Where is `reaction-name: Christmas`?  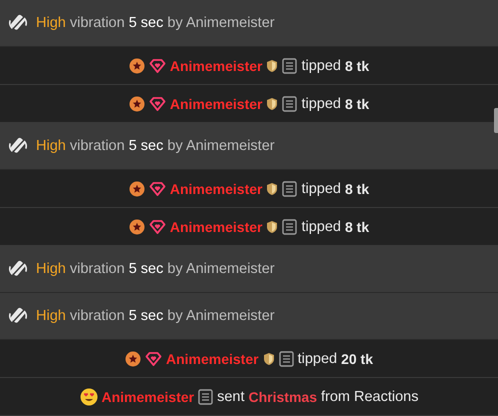 reaction-name: Christmas is located at coordinates (282, 396).